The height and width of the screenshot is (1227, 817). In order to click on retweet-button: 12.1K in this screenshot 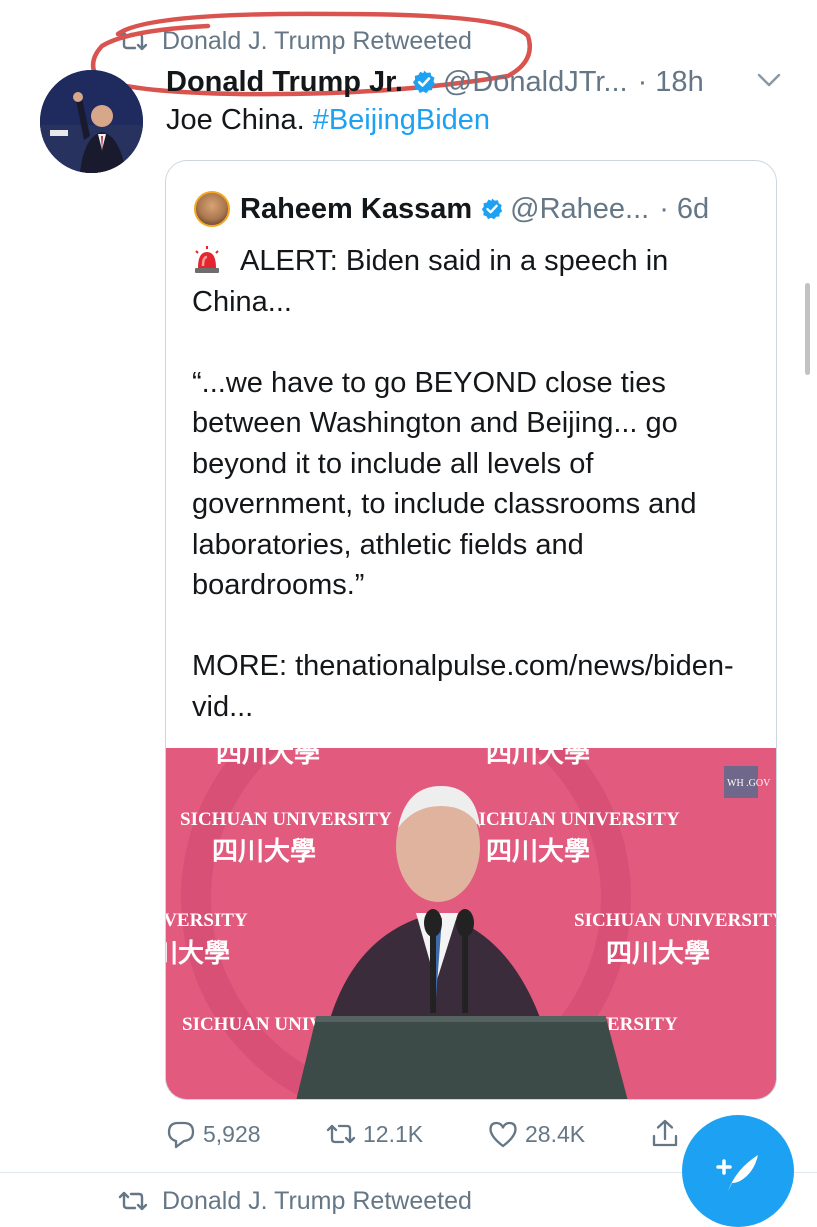, I will do `click(374, 1134)`.